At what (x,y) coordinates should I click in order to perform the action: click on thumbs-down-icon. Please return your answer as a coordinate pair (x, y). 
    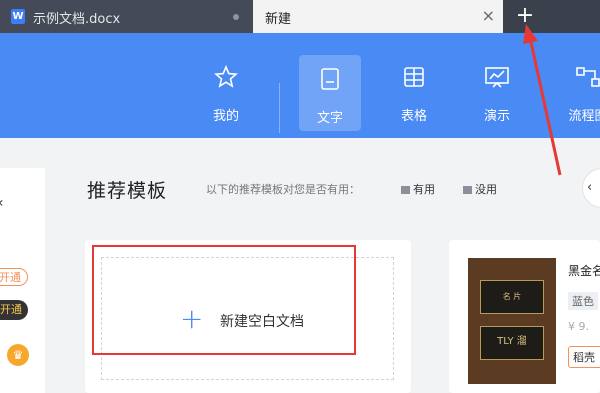
    Looking at the image, I should click on (467, 190).